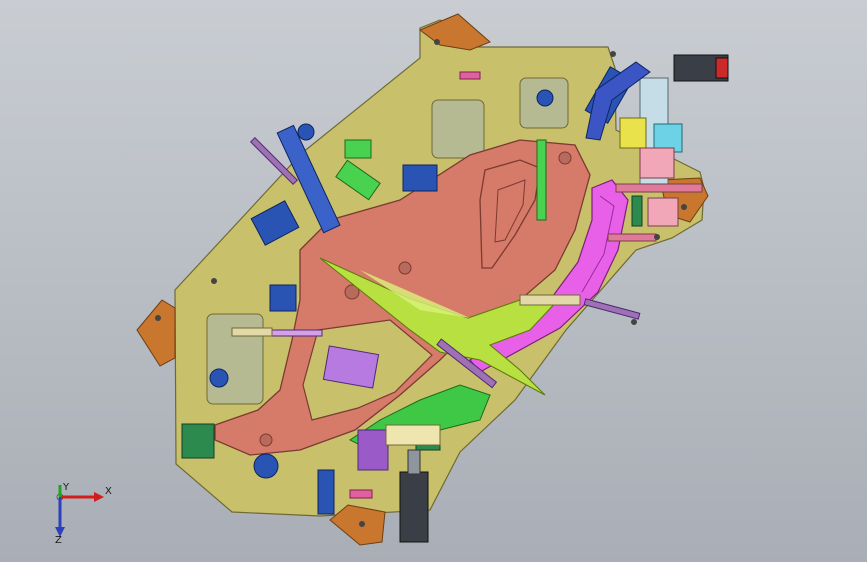 The image size is (867, 562). I want to click on corner-pad-left, so click(156, 333).